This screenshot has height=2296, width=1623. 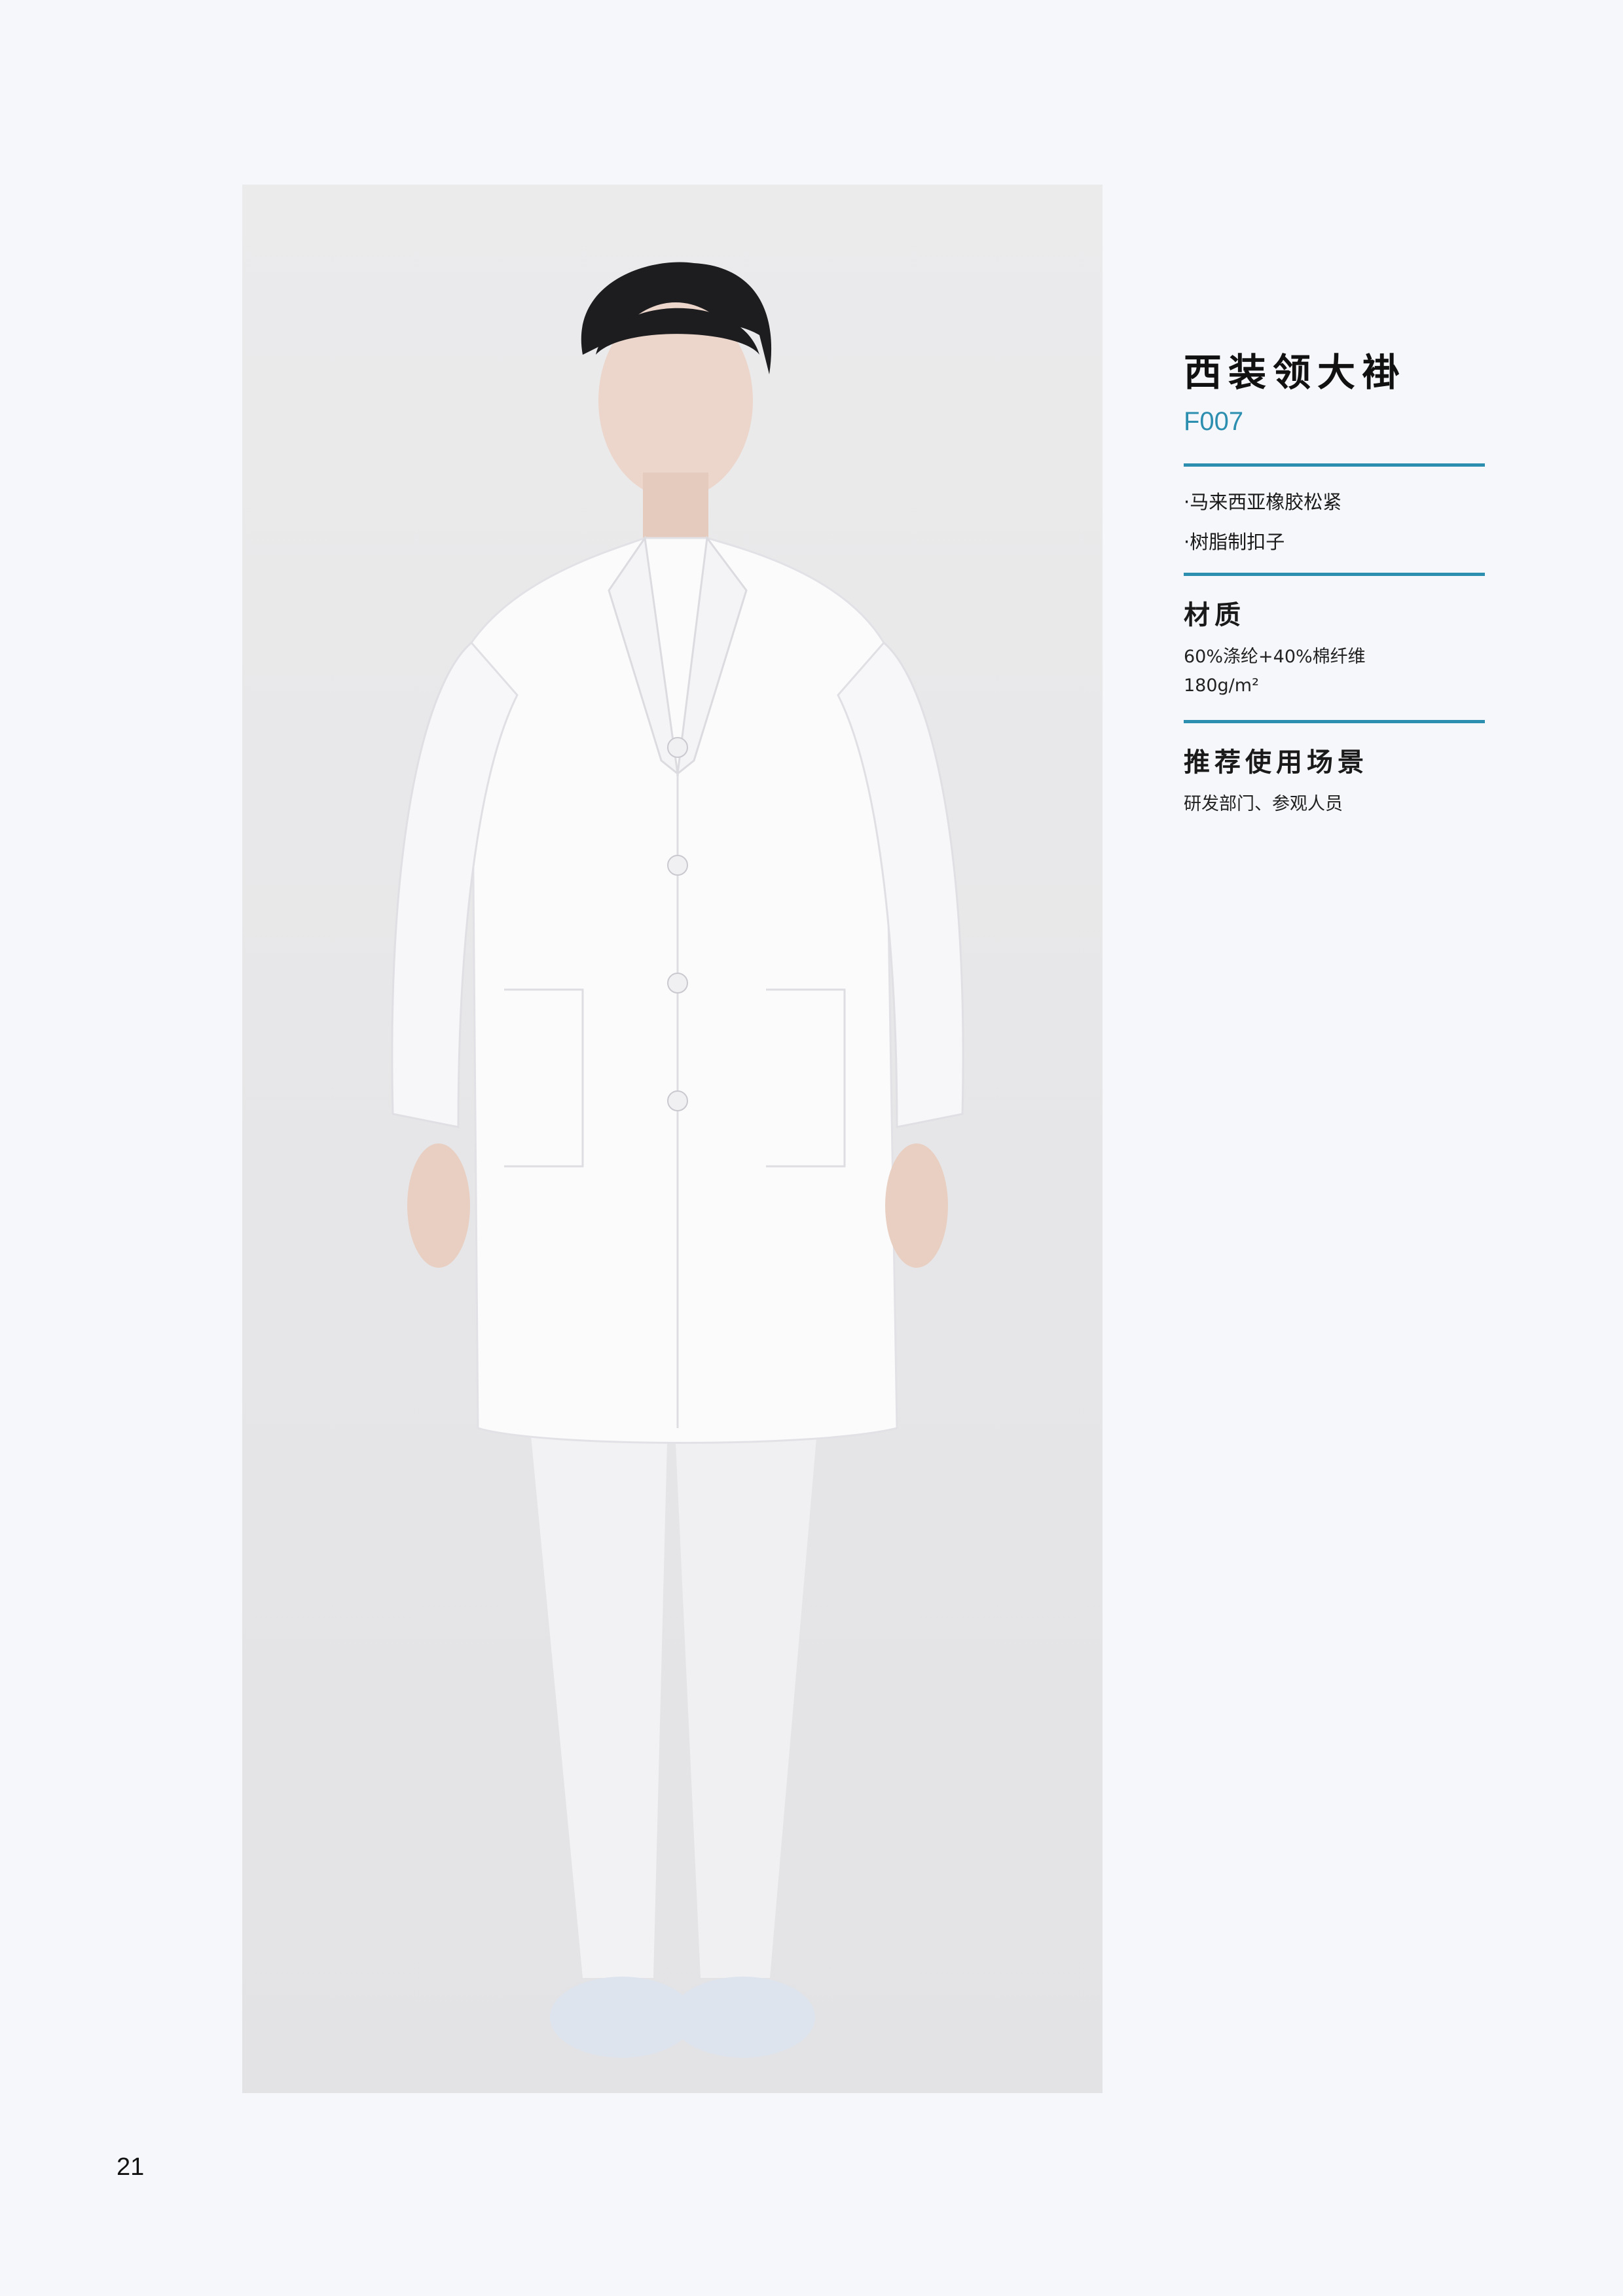 I want to click on feature-list: ·马来西亚橡胶松紧 ·树脂制扣子, so click(x=1334, y=522).